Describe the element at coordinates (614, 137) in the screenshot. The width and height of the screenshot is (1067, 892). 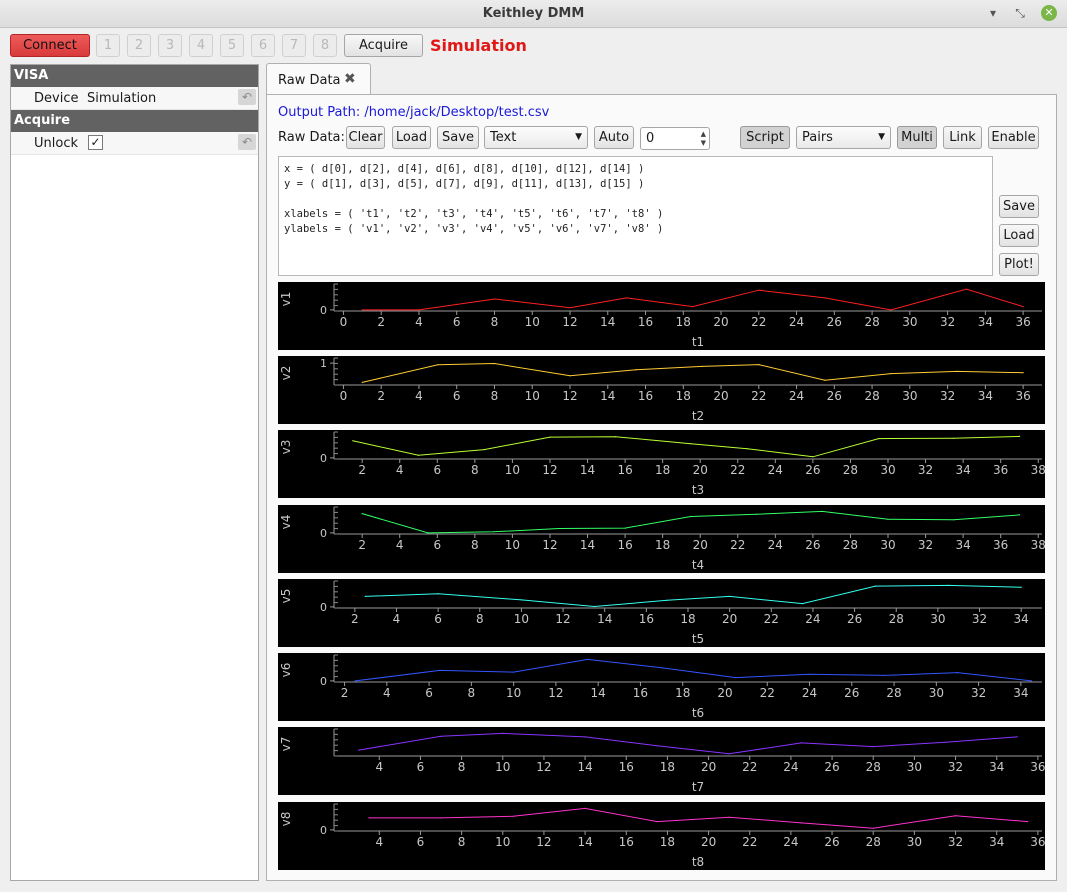
I see `auto-button: Auto` at that location.